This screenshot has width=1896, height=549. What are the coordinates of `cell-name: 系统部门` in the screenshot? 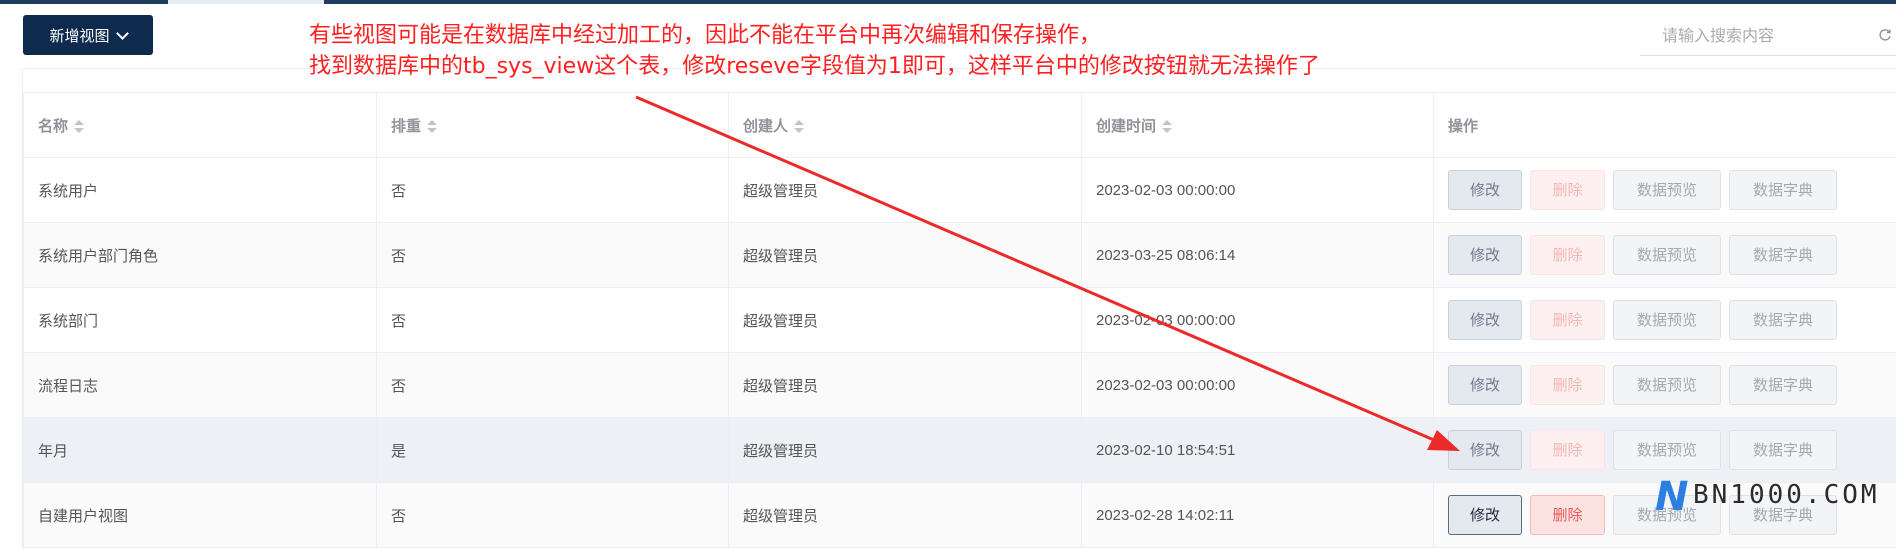 It's located at (200, 320).